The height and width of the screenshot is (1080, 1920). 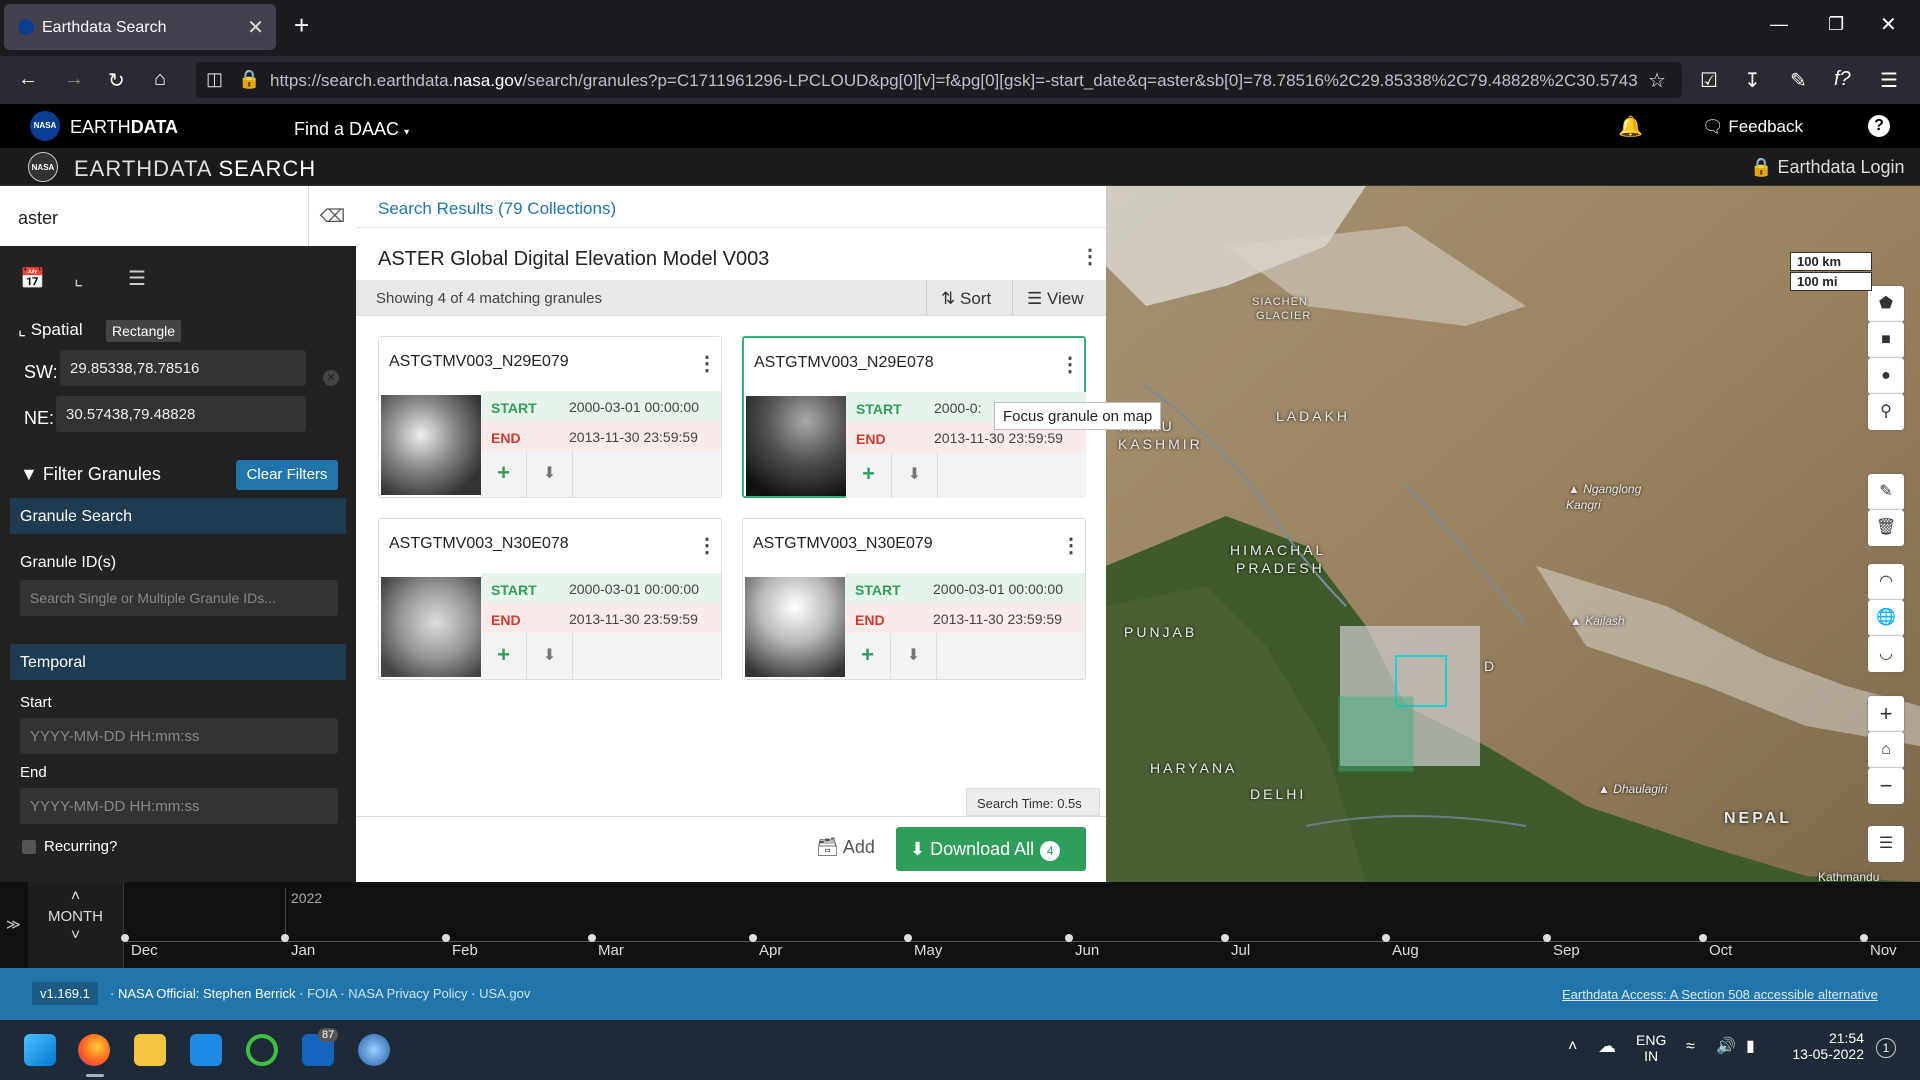 I want to click on tab-close-icon: ✕, so click(x=255, y=27).